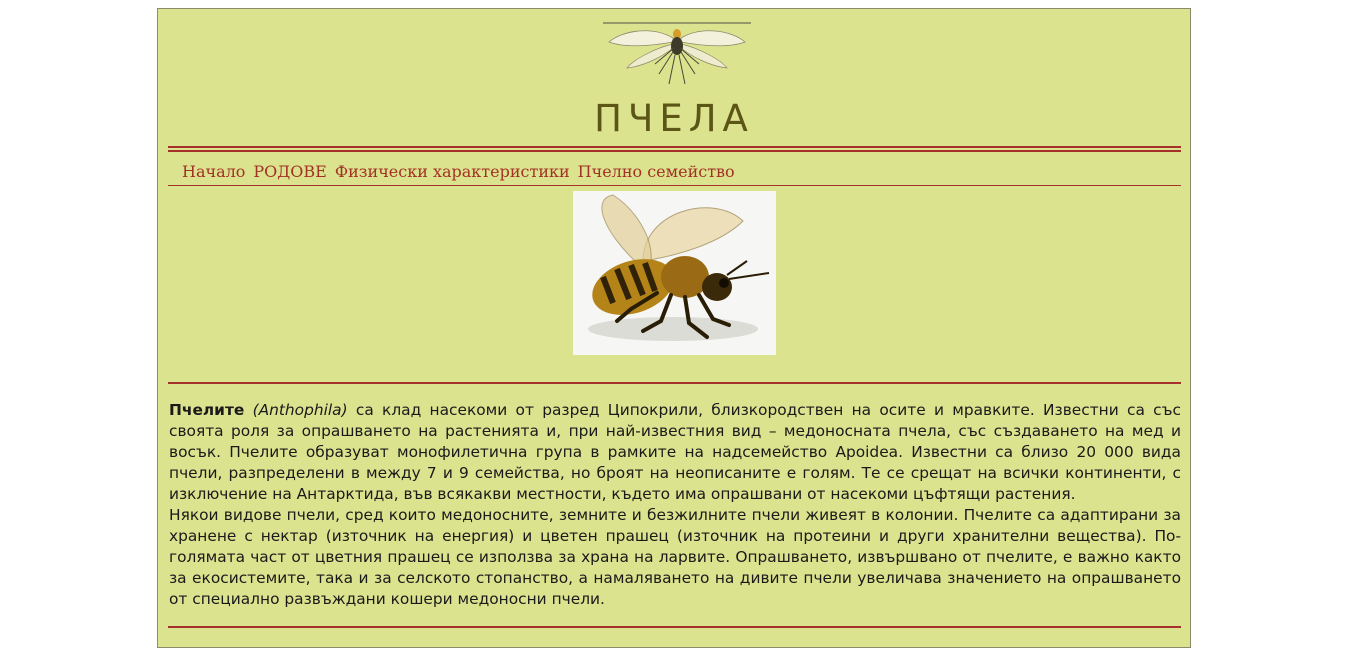 This screenshot has width=1350, height=648. Describe the element at coordinates (300, 410) in the screenshot. I see `intro-latin-name: (Anthophila)` at that location.